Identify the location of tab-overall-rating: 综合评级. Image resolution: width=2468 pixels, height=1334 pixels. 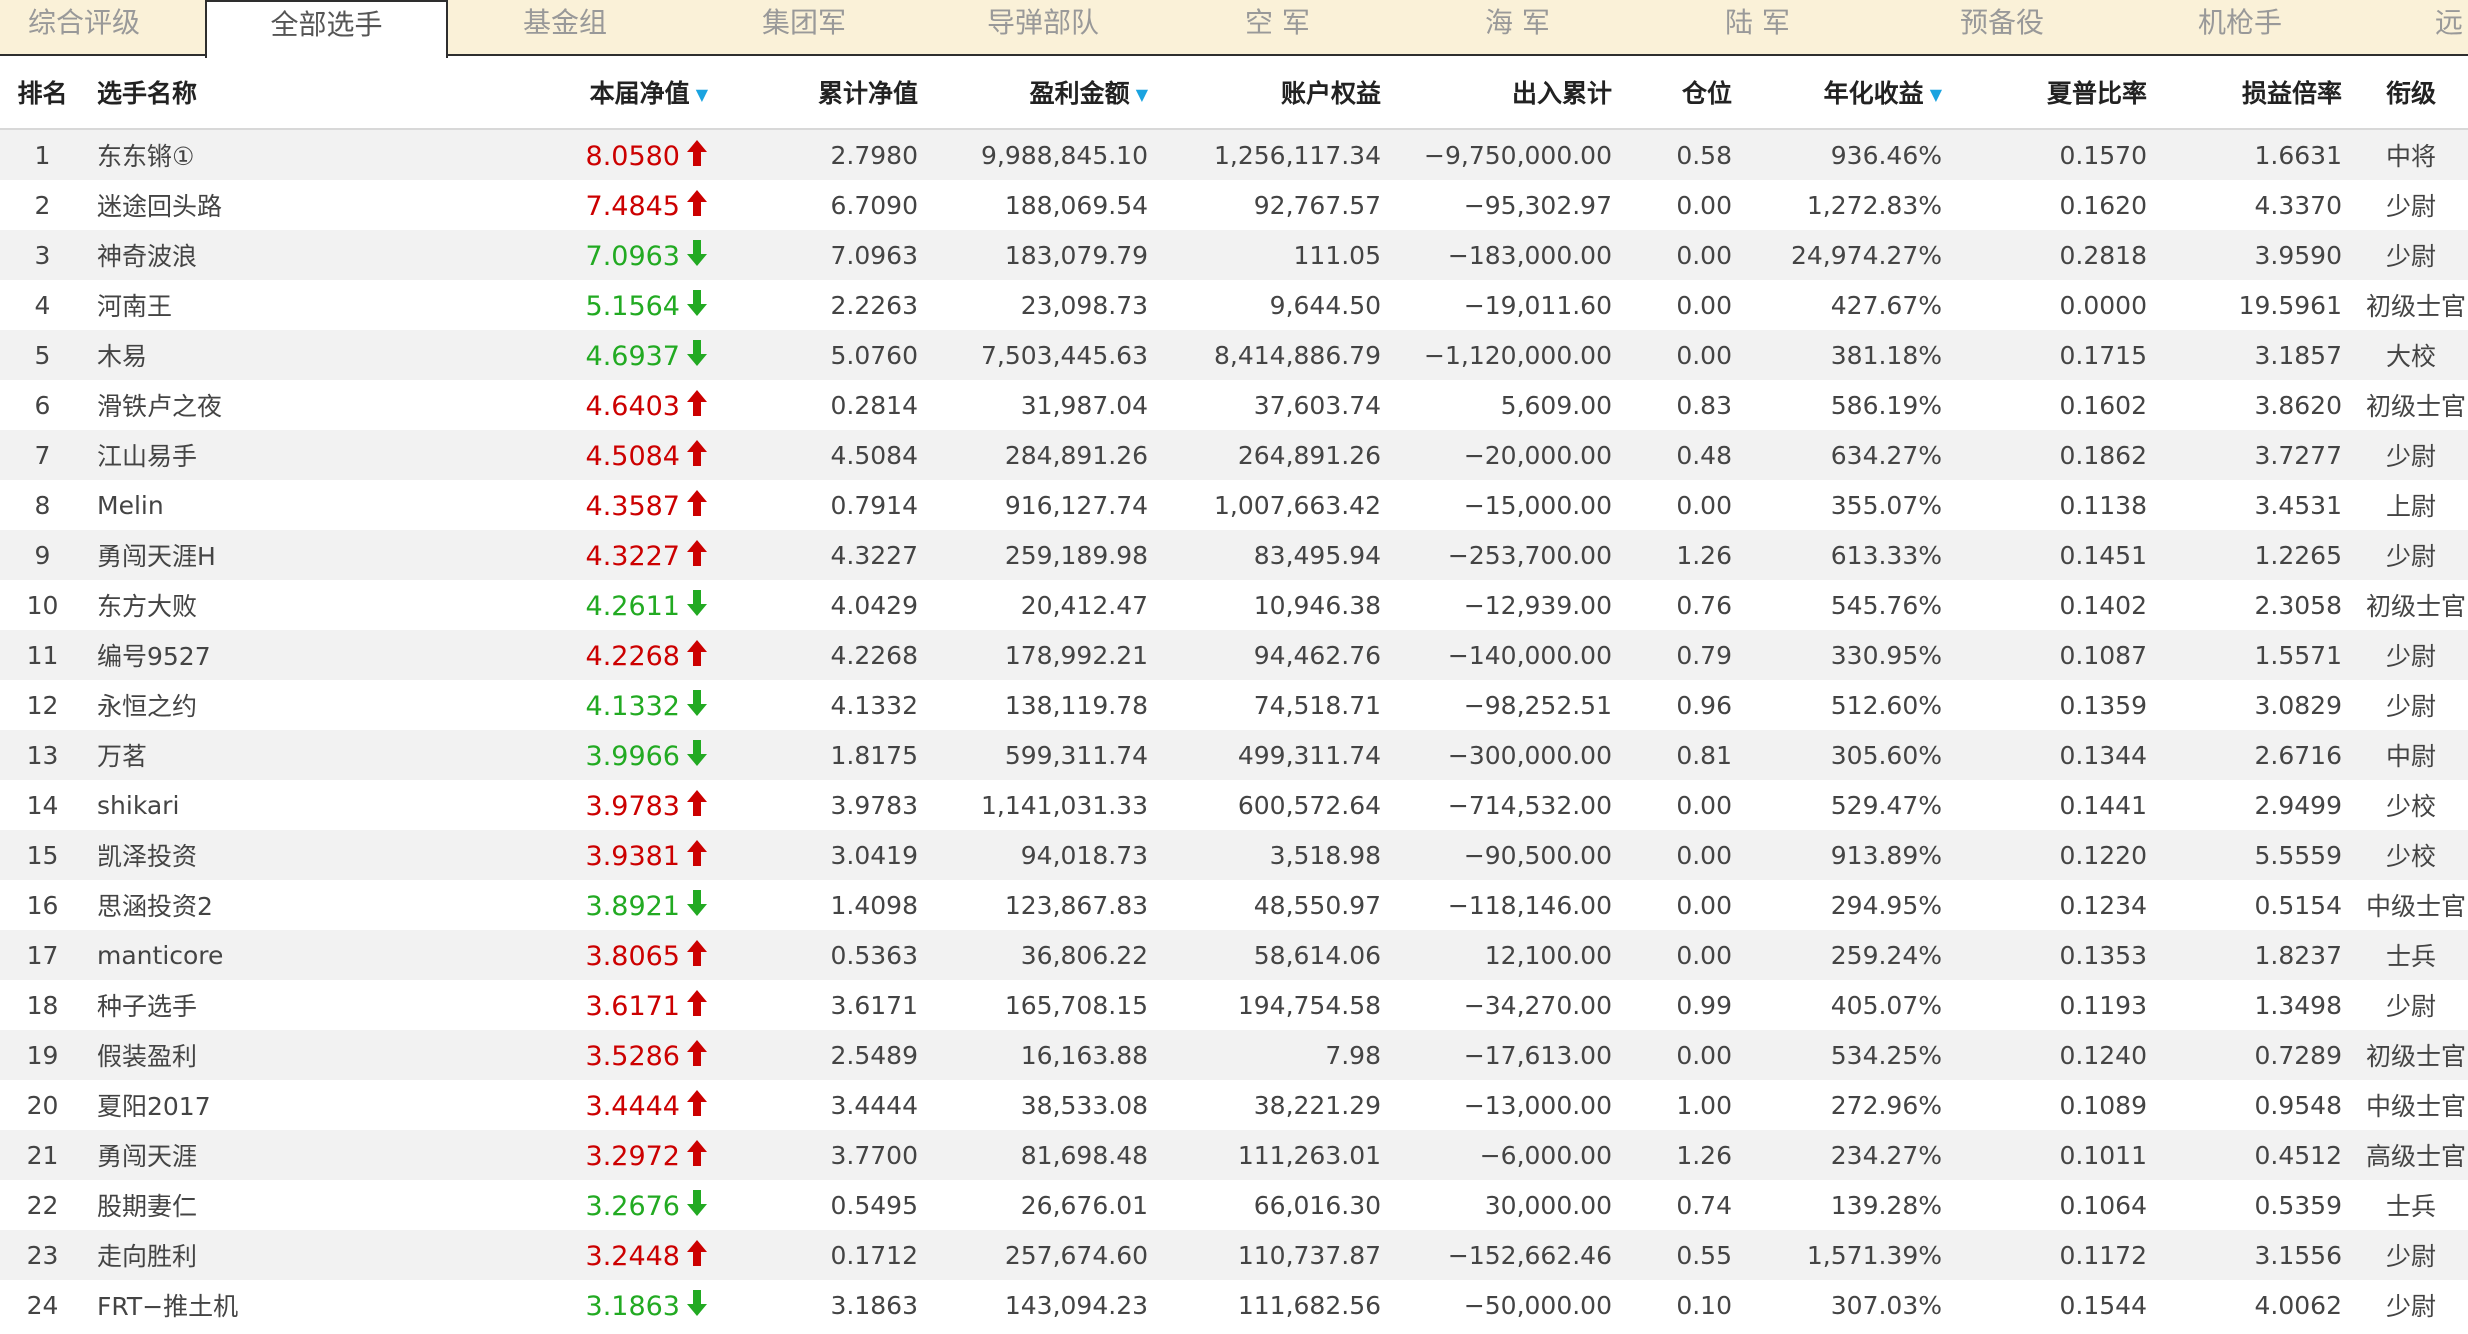
(123, 28).